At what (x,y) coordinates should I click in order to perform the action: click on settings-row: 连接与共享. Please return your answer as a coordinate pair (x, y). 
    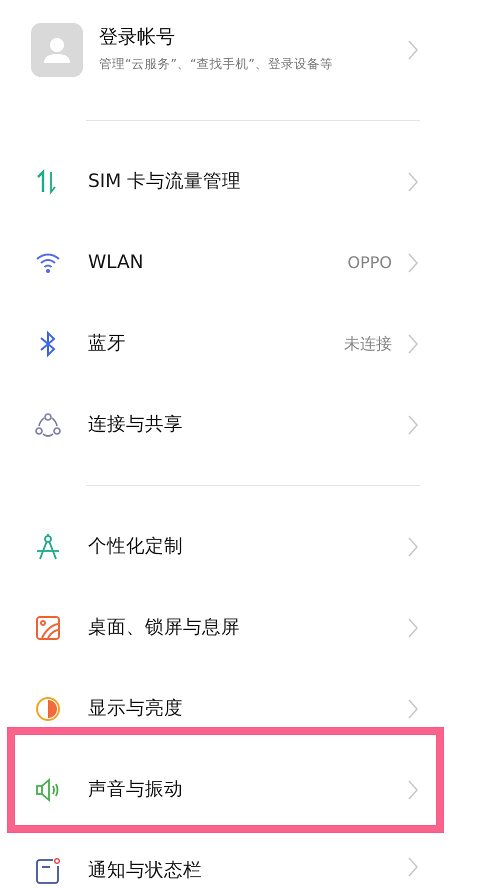
    Looking at the image, I should click on (243, 424).